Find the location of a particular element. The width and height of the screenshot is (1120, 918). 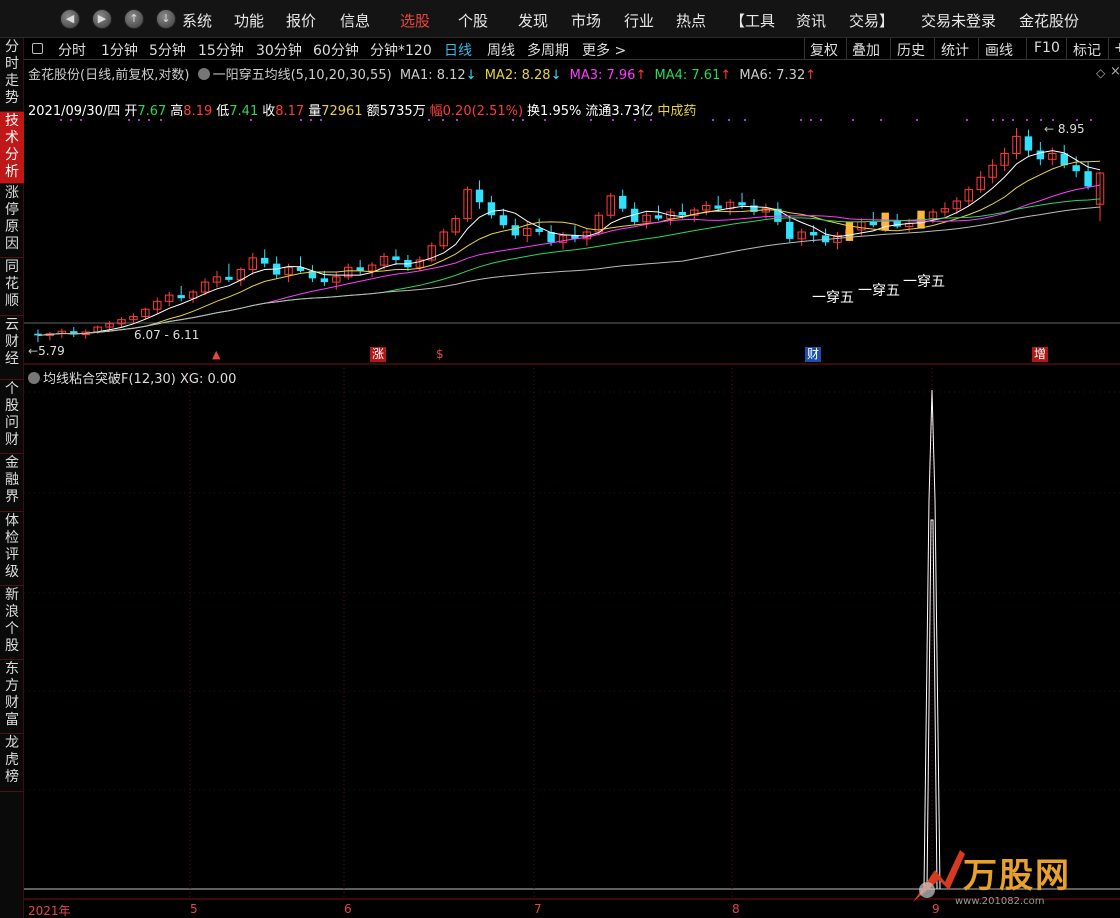

indicator-dropdown-icon is located at coordinates (203, 74).